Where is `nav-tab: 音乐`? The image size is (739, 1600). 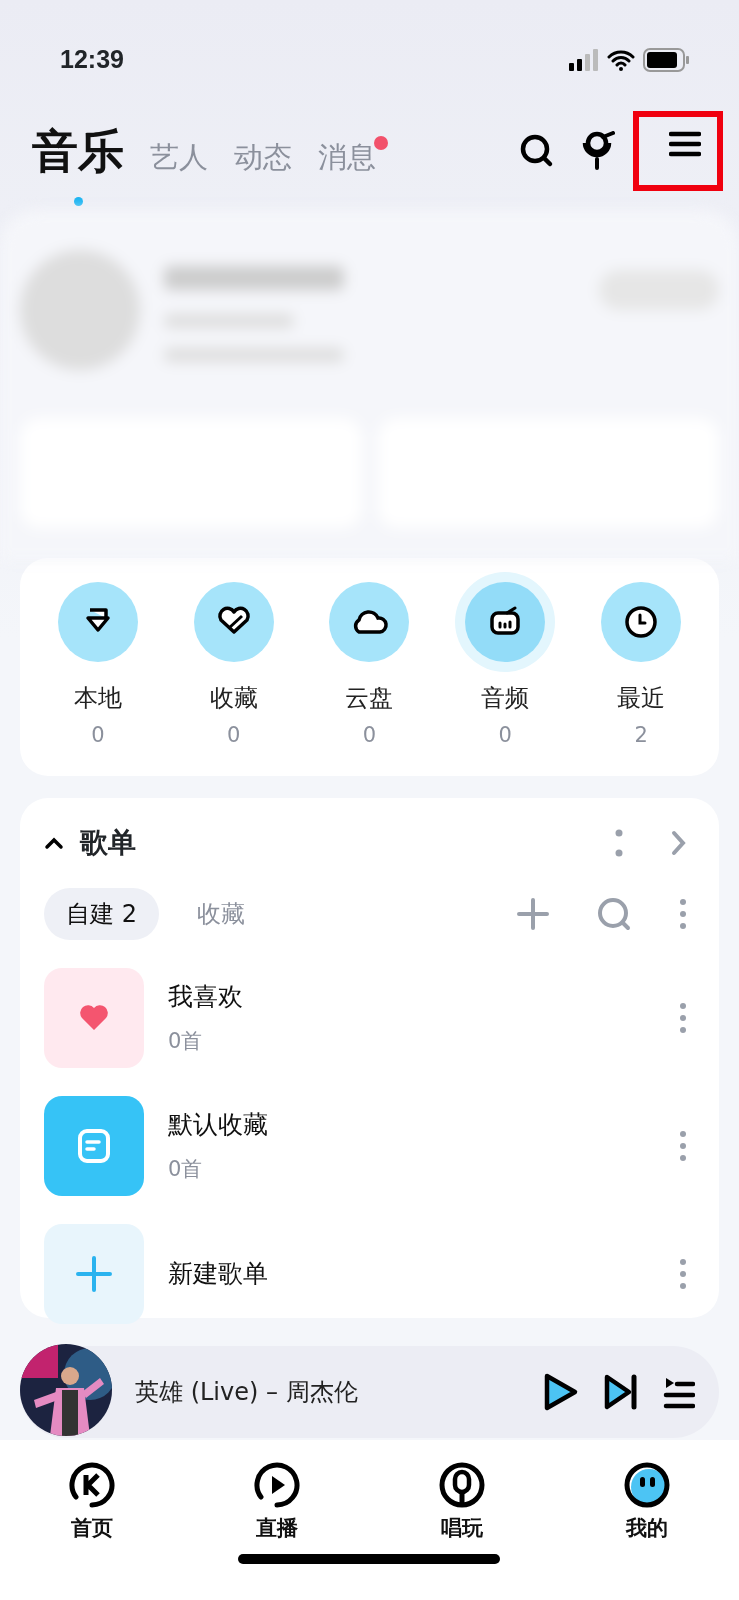 nav-tab: 音乐 is located at coordinates (78, 151).